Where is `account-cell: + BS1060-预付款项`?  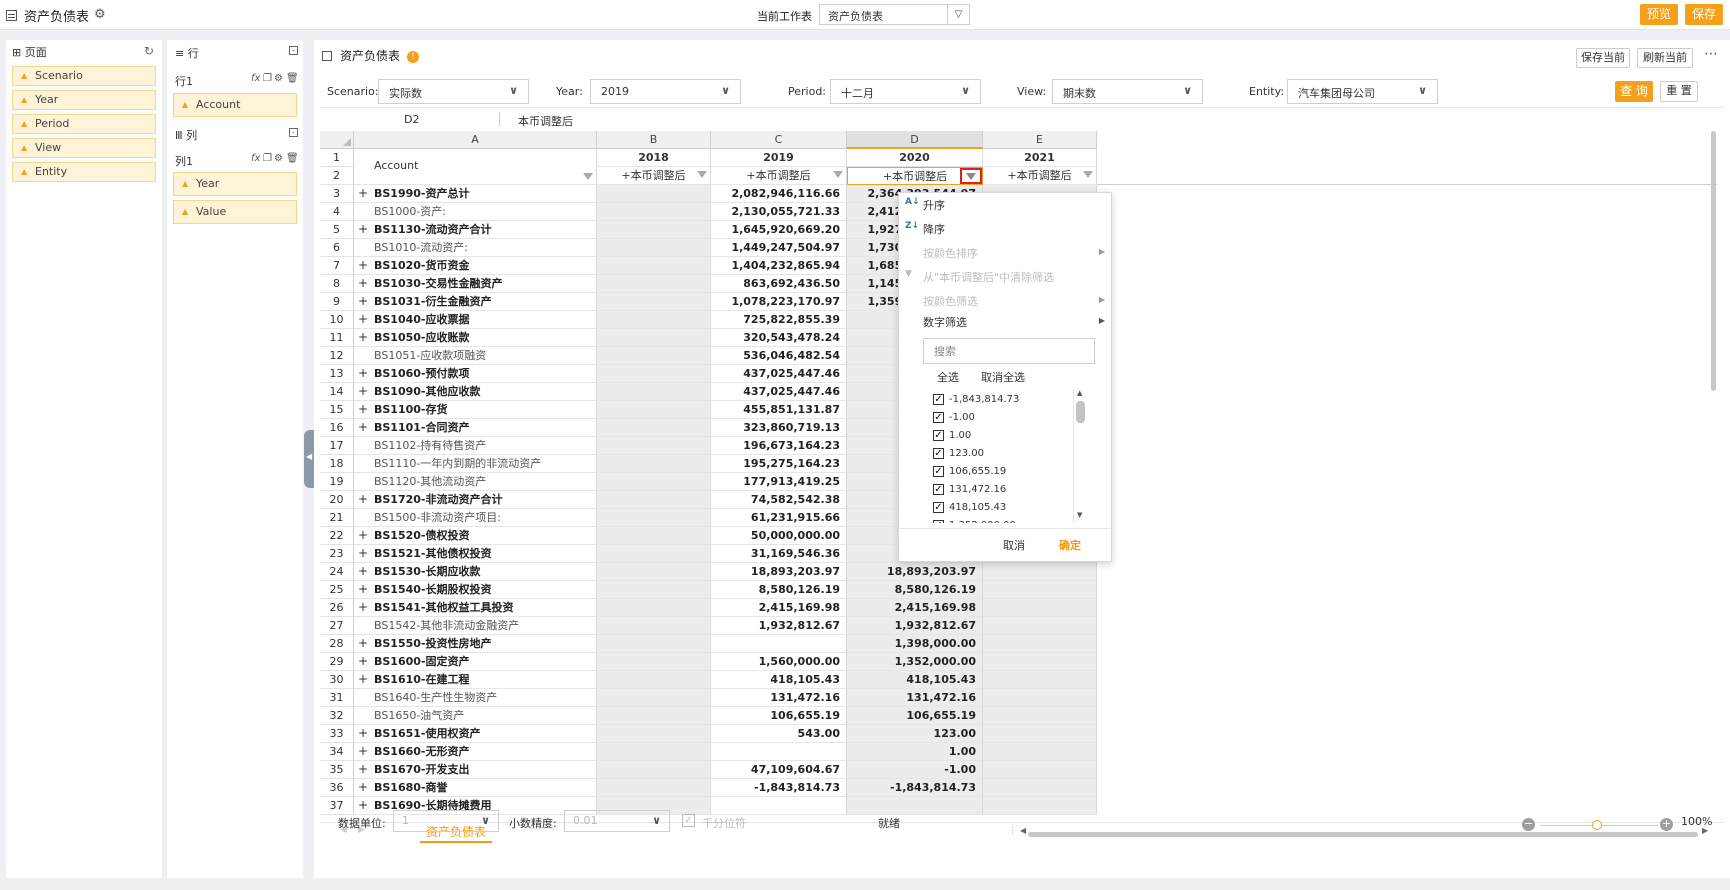
account-cell: + BS1060-预付款项 is located at coordinates (475, 374).